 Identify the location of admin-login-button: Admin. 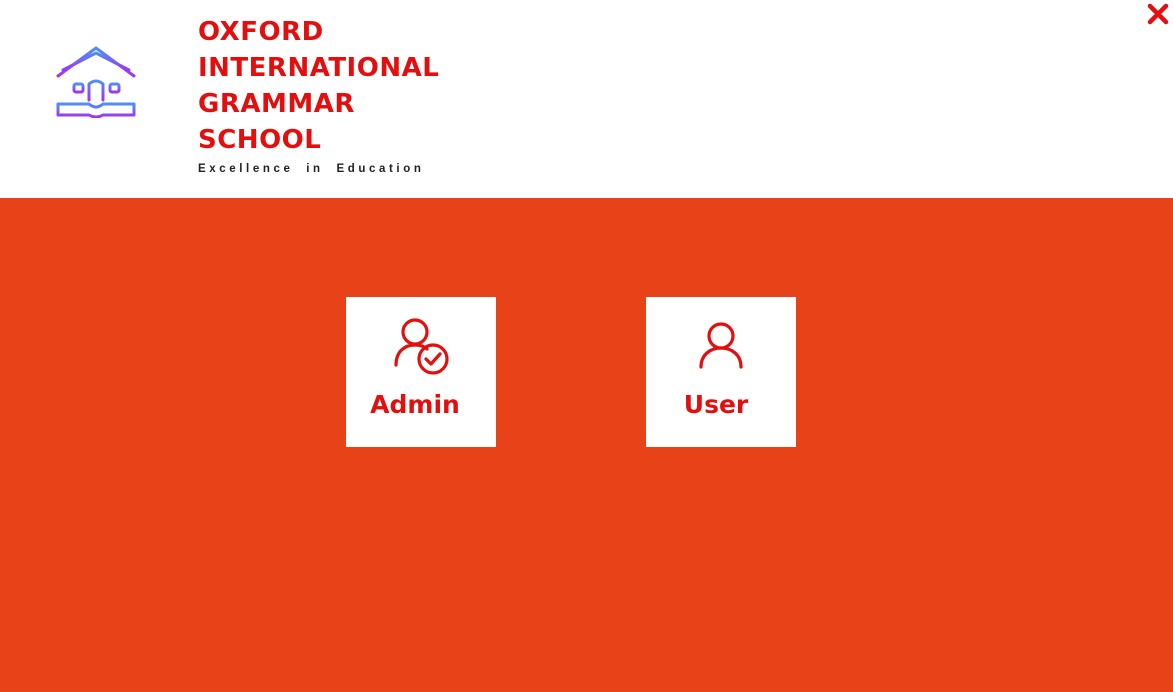
(421, 372).